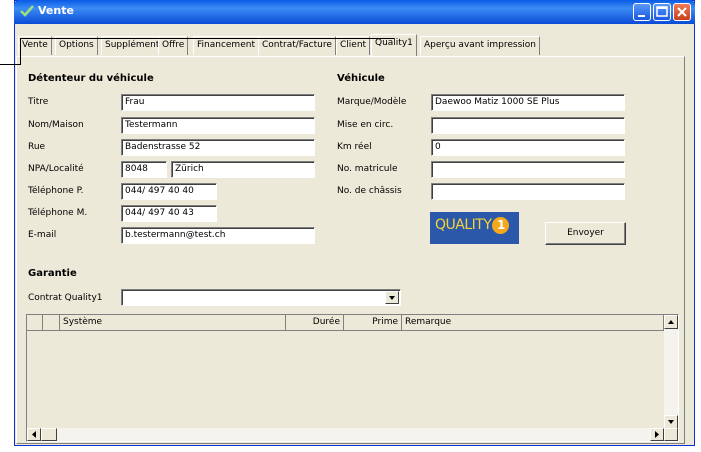  I want to click on minimize-icon, so click(641, 16).